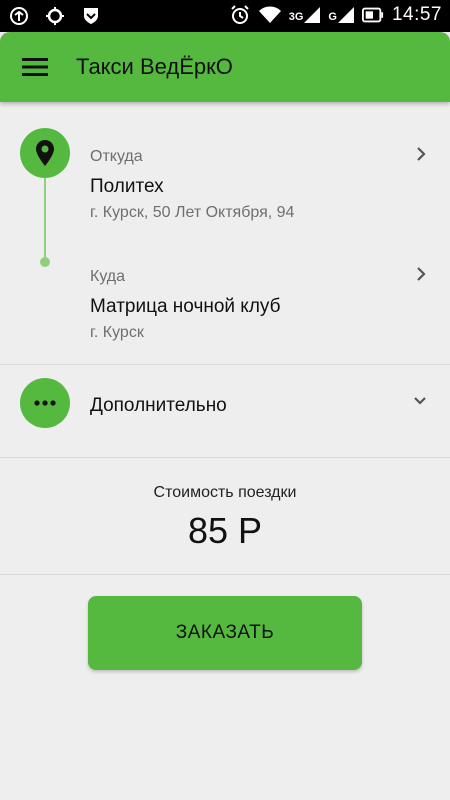  What do you see at coordinates (225, 530) in the screenshot?
I see `price-value: 85 Р` at bounding box center [225, 530].